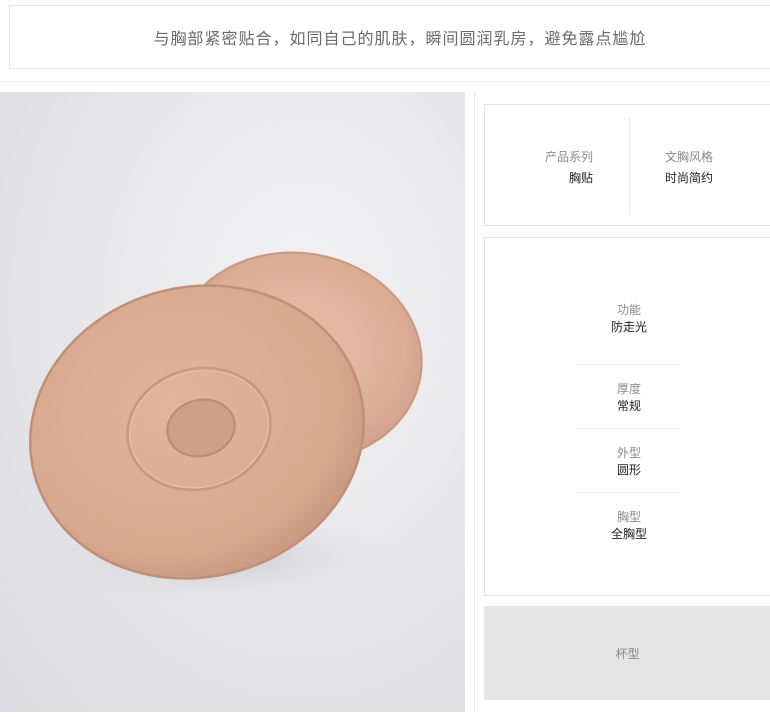  Describe the element at coordinates (628, 470) in the screenshot. I see `spec-value: 圆形` at that location.